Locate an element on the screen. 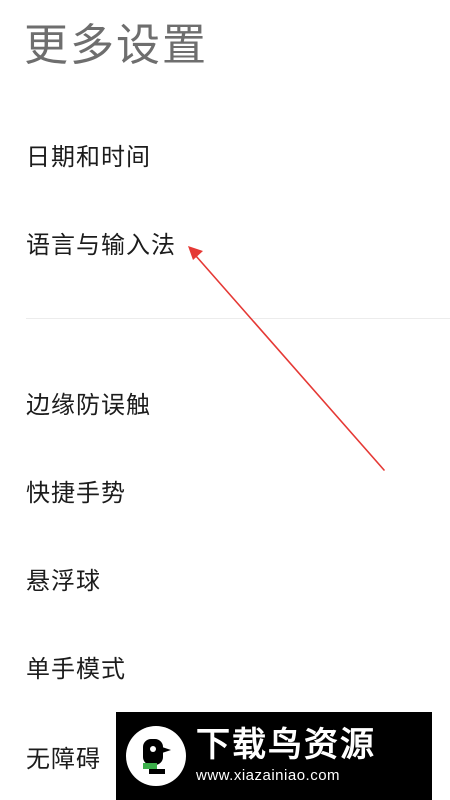 The width and height of the screenshot is (450, 800). bird-logo-icon is located at coordinates (157, 756).